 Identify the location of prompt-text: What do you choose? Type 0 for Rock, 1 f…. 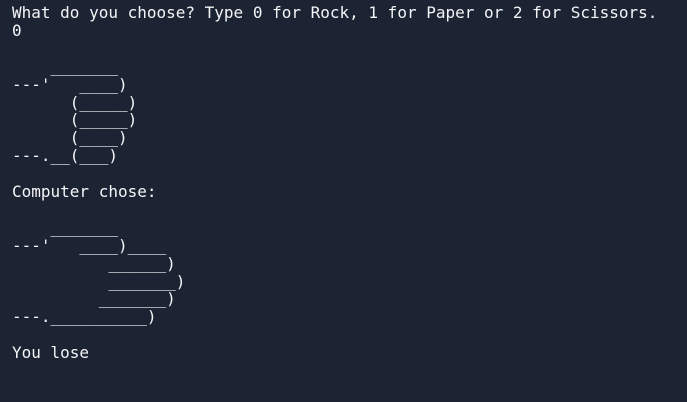
(335, 12).